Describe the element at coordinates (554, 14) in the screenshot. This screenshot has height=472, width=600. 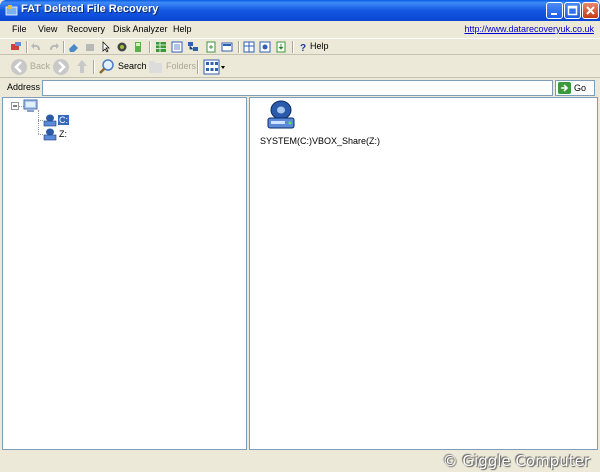
I see `minimize-icon` at that location.